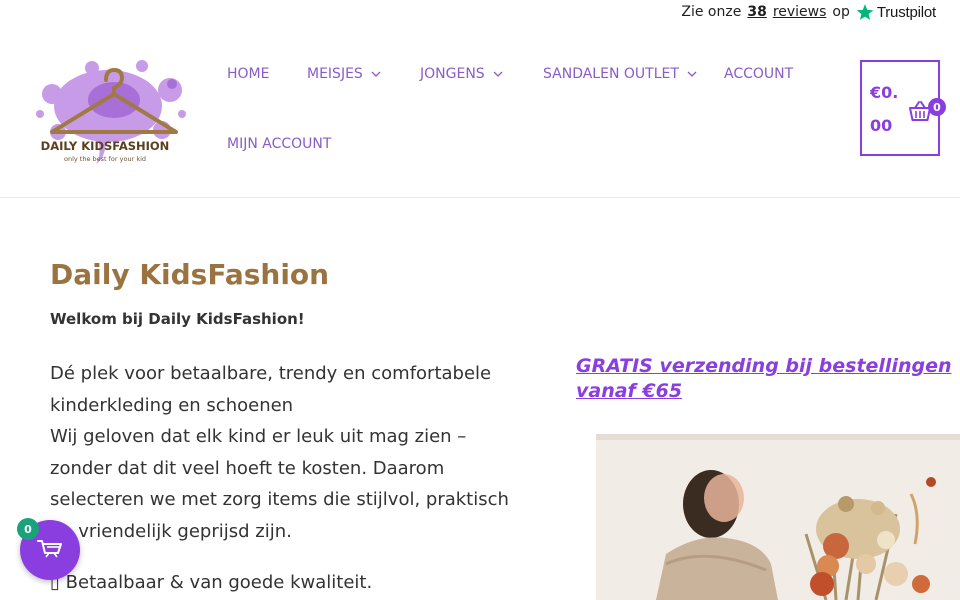 The height and width of the screenshot is (600, 960). I want to click on cart-count-badge: 0, so click(937, 107).